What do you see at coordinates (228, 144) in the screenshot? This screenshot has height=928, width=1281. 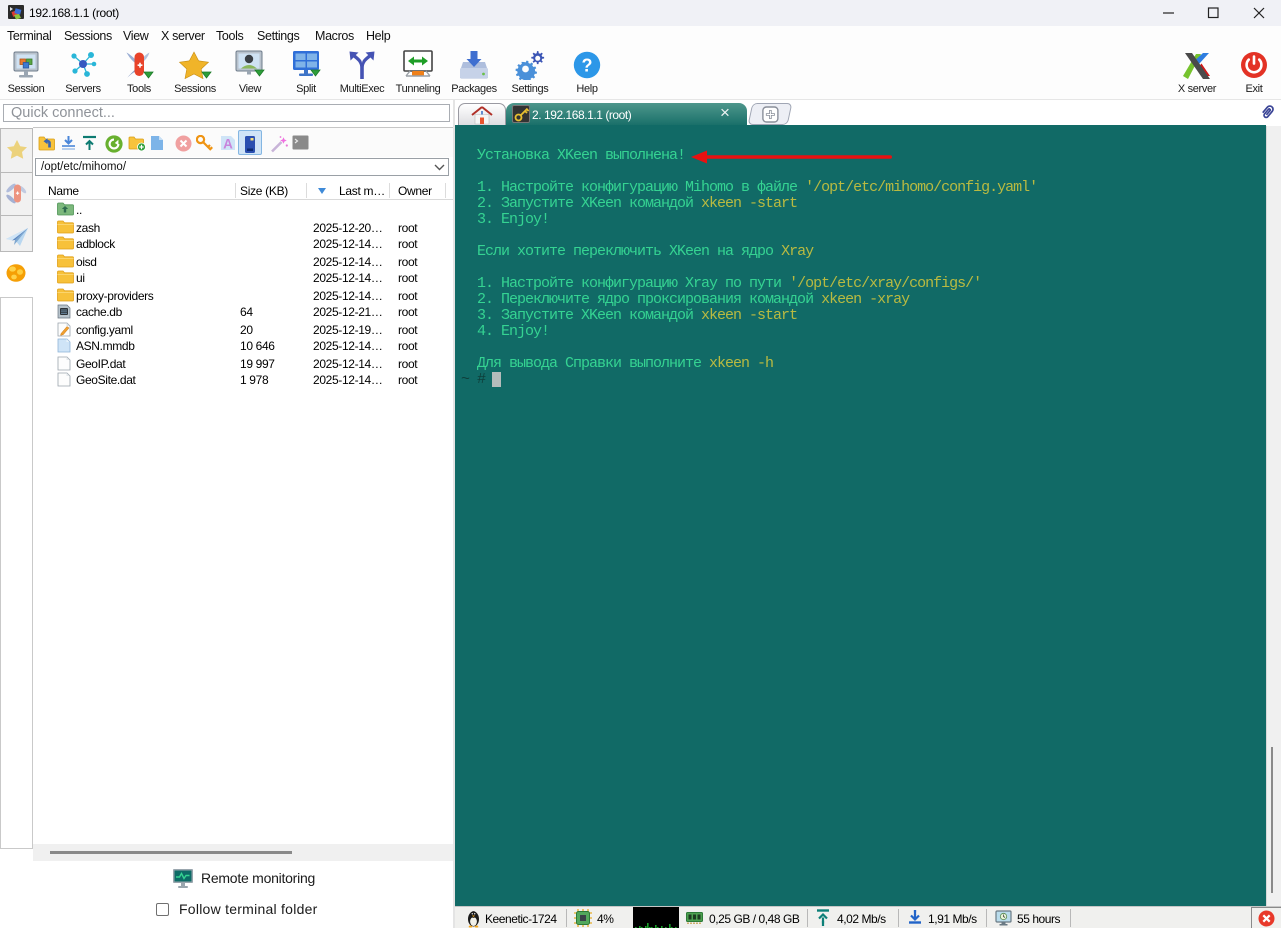 I see `svg-text: A` at bounding box center [228, 144].